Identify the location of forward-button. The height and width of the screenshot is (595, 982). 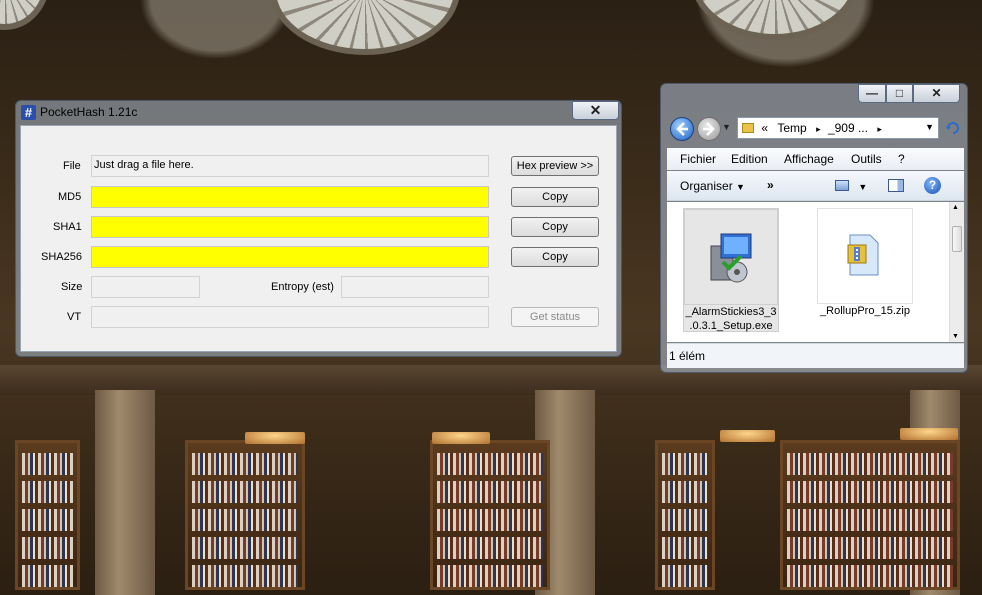
(709, 129).